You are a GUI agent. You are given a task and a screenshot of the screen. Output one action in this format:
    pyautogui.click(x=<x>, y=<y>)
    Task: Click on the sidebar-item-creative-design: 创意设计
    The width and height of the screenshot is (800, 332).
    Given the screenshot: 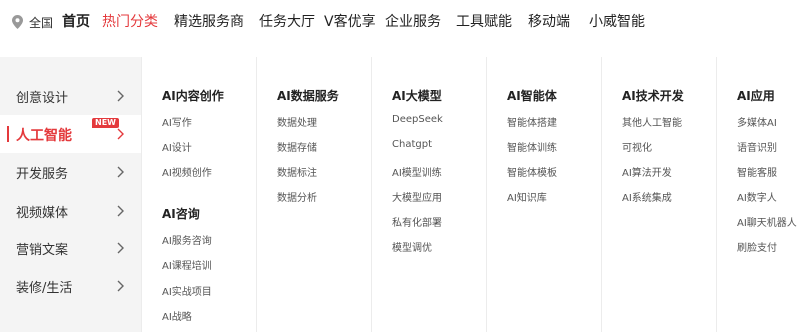 What is the action you would take?
    pyautogui.click(x=70, y=96)
    